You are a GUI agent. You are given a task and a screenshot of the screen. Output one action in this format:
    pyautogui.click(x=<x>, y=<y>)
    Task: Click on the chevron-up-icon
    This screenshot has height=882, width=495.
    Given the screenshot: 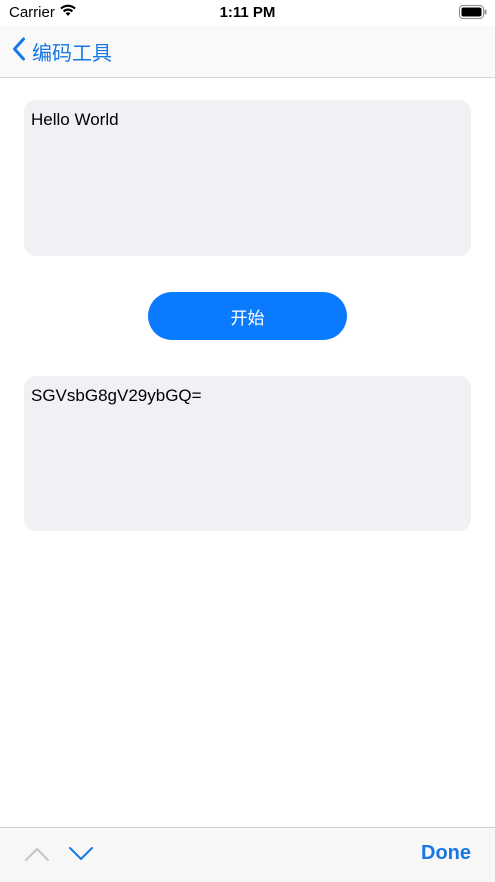 What is the action you would take?
    pyautogui.click(x=37, y=856)
    